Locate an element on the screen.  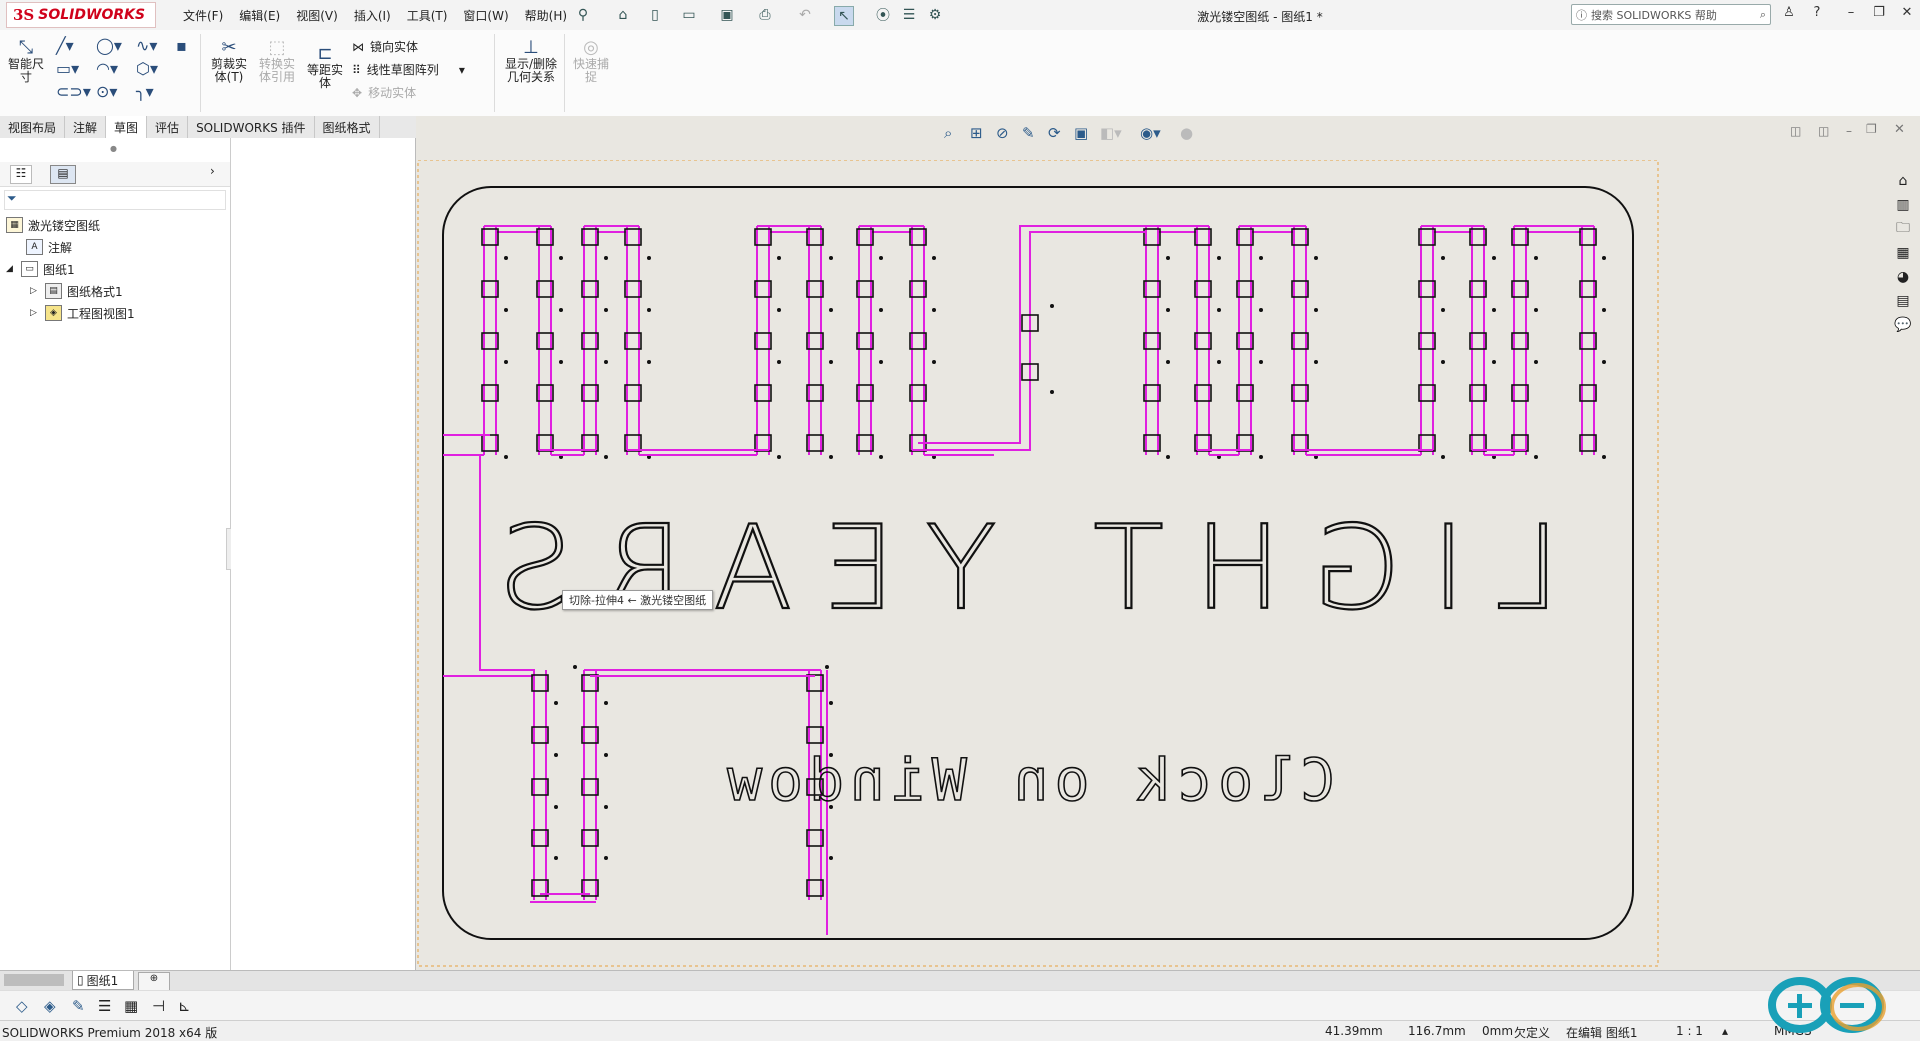
tree-sheet: ◢ ▭ 图纸1 is located at coordinates (70, 269).